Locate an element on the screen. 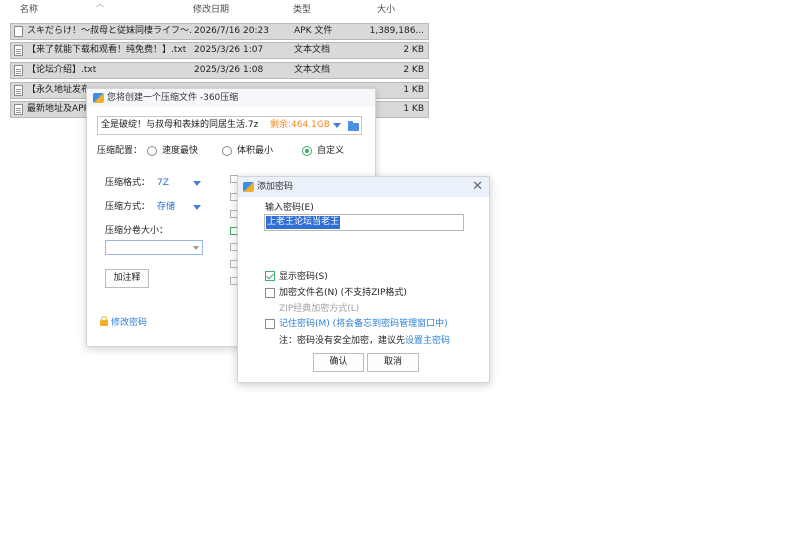 The image size is (800, 545). option-custom: 自定义 is located at coordinates (330, 151).